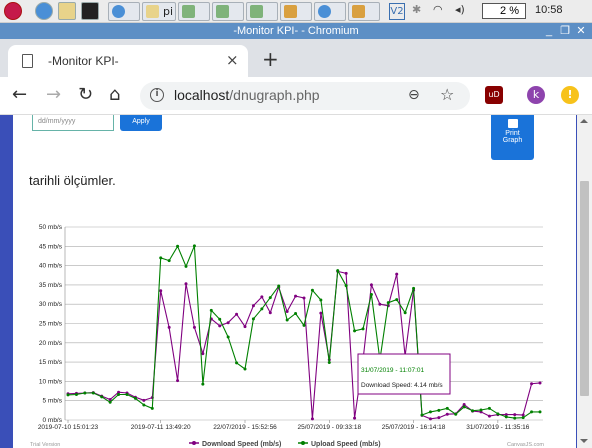  Describe the element at coordinates (19, 95) in the screenshot. I see `back-icon: ←` at that location.